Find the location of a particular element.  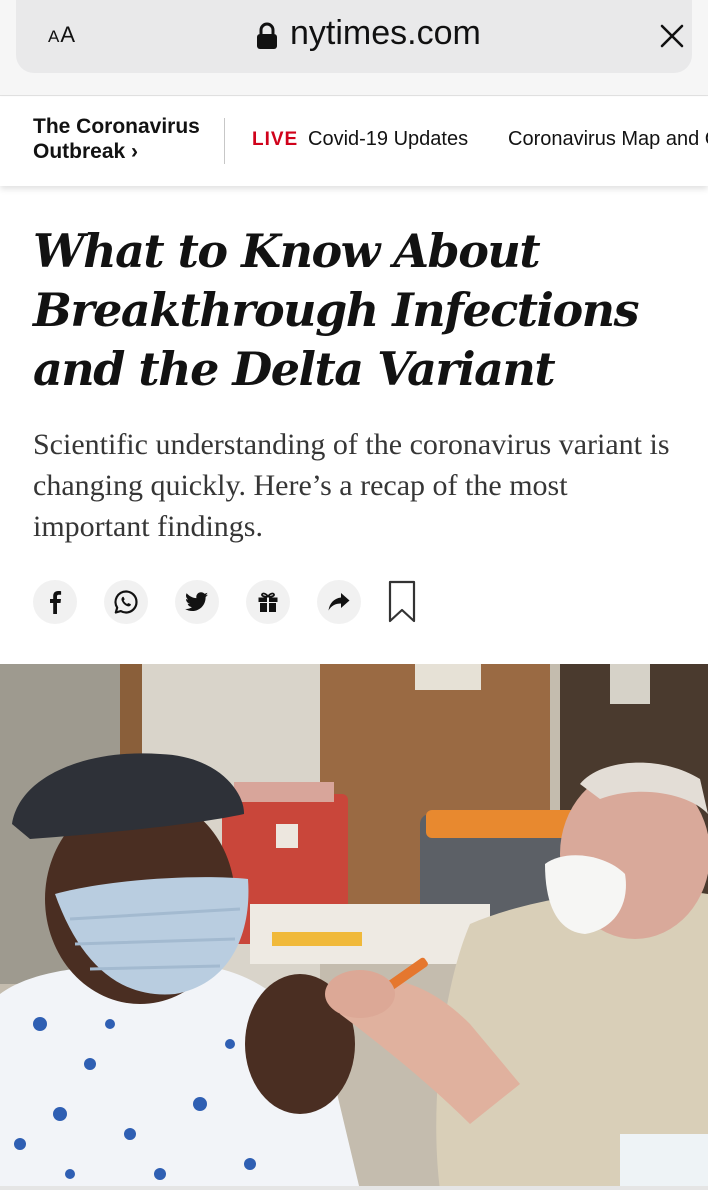

gift-article-button is located at coordinates (268, 602).